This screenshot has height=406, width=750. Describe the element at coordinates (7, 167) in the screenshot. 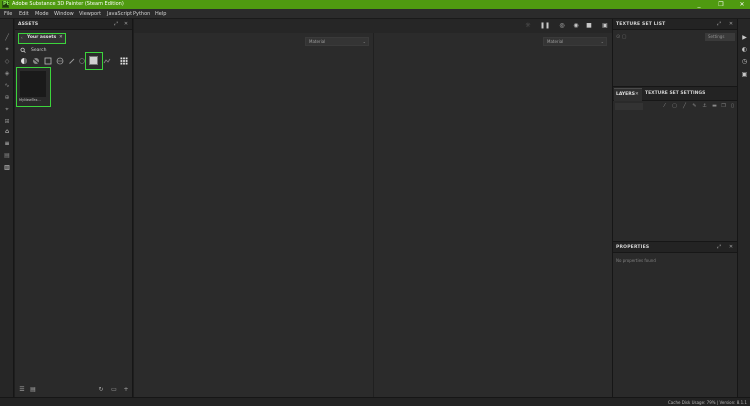

I see `document-icon: ▥` at that location.